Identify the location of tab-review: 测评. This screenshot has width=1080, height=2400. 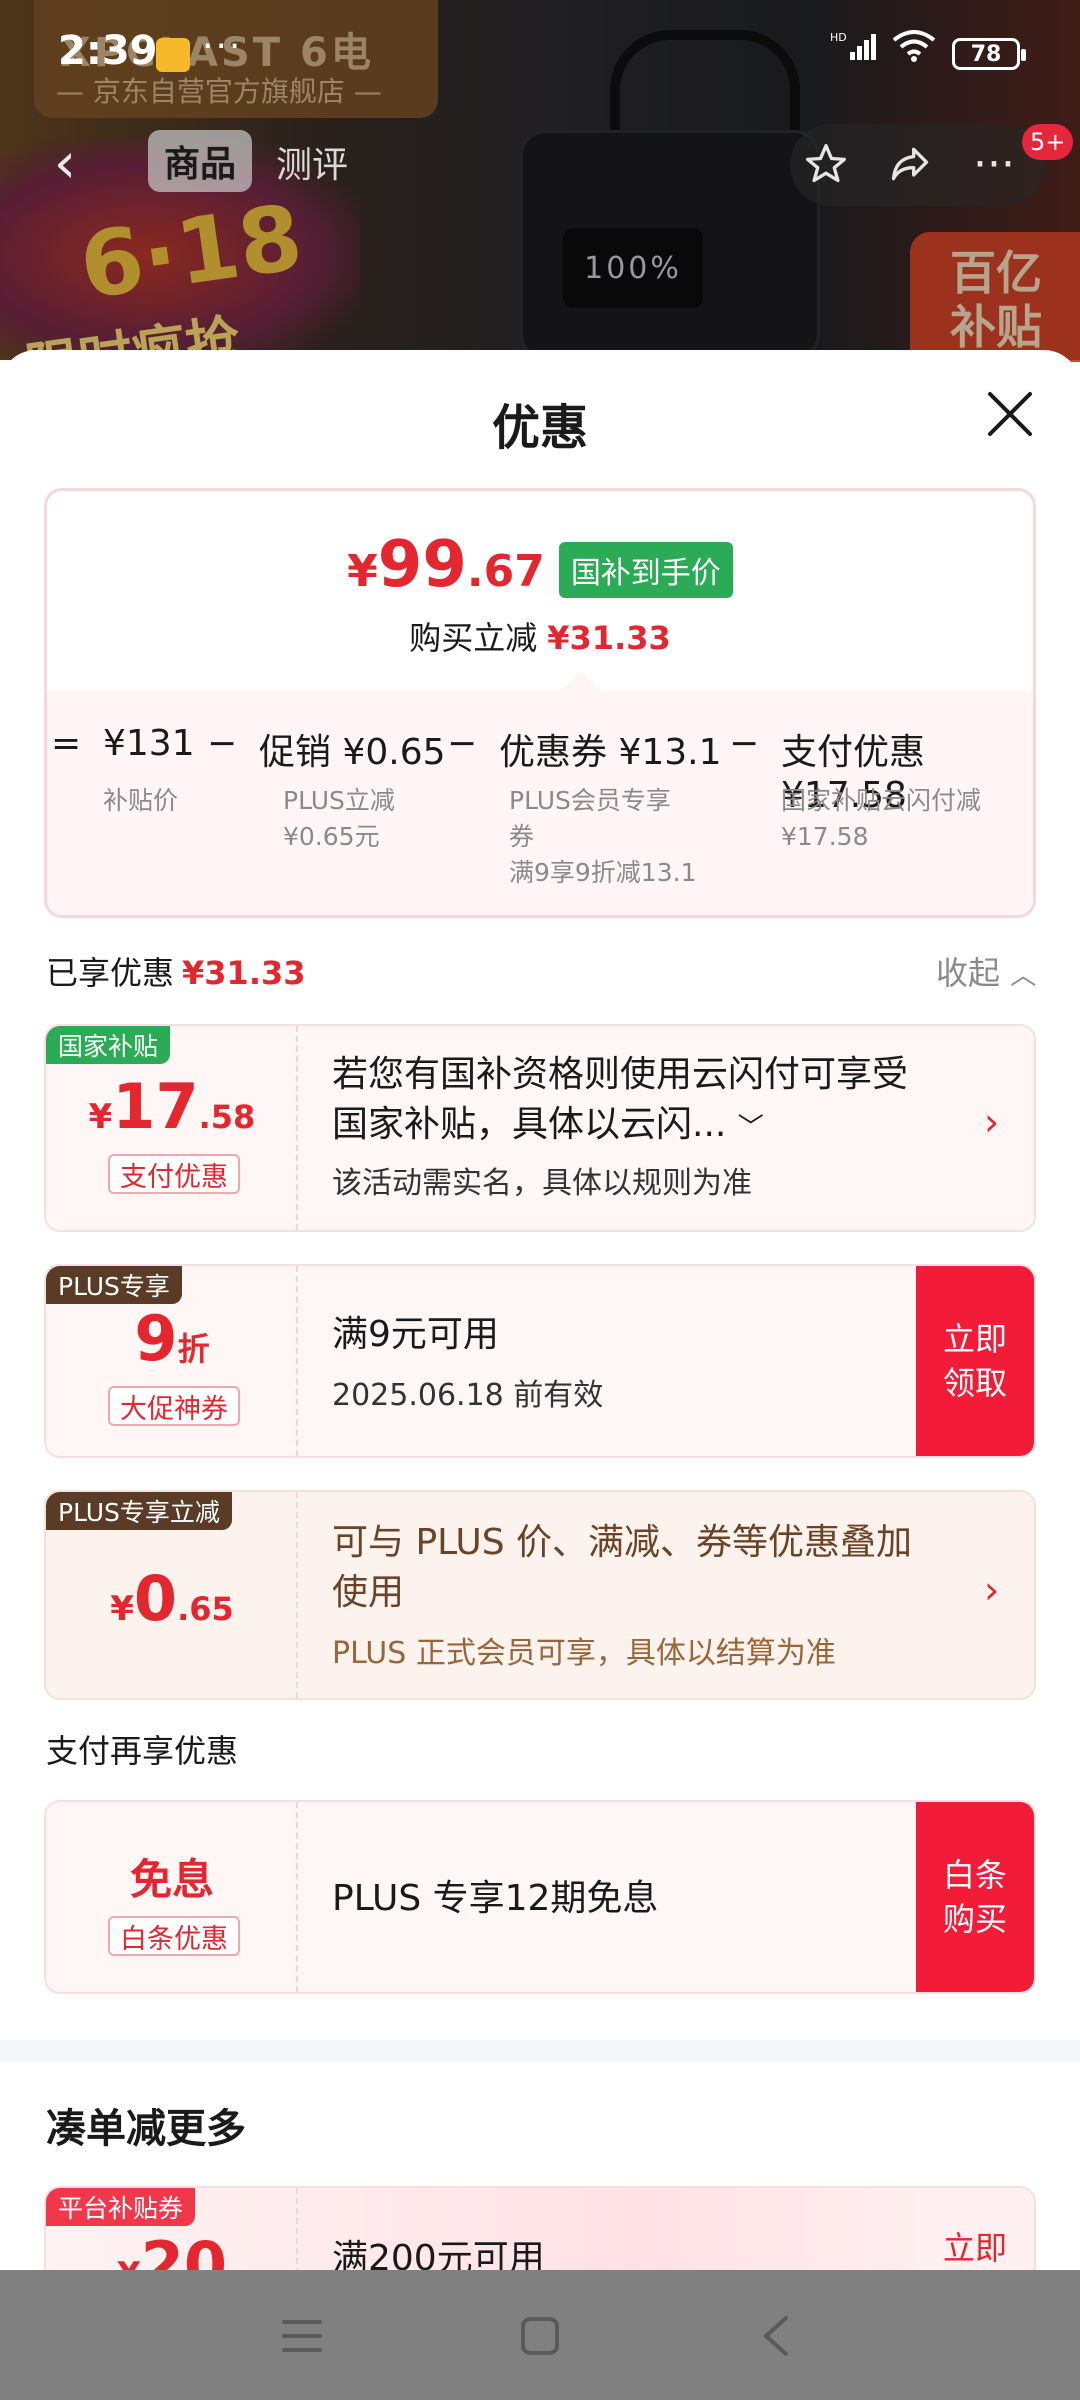
(312, 162).